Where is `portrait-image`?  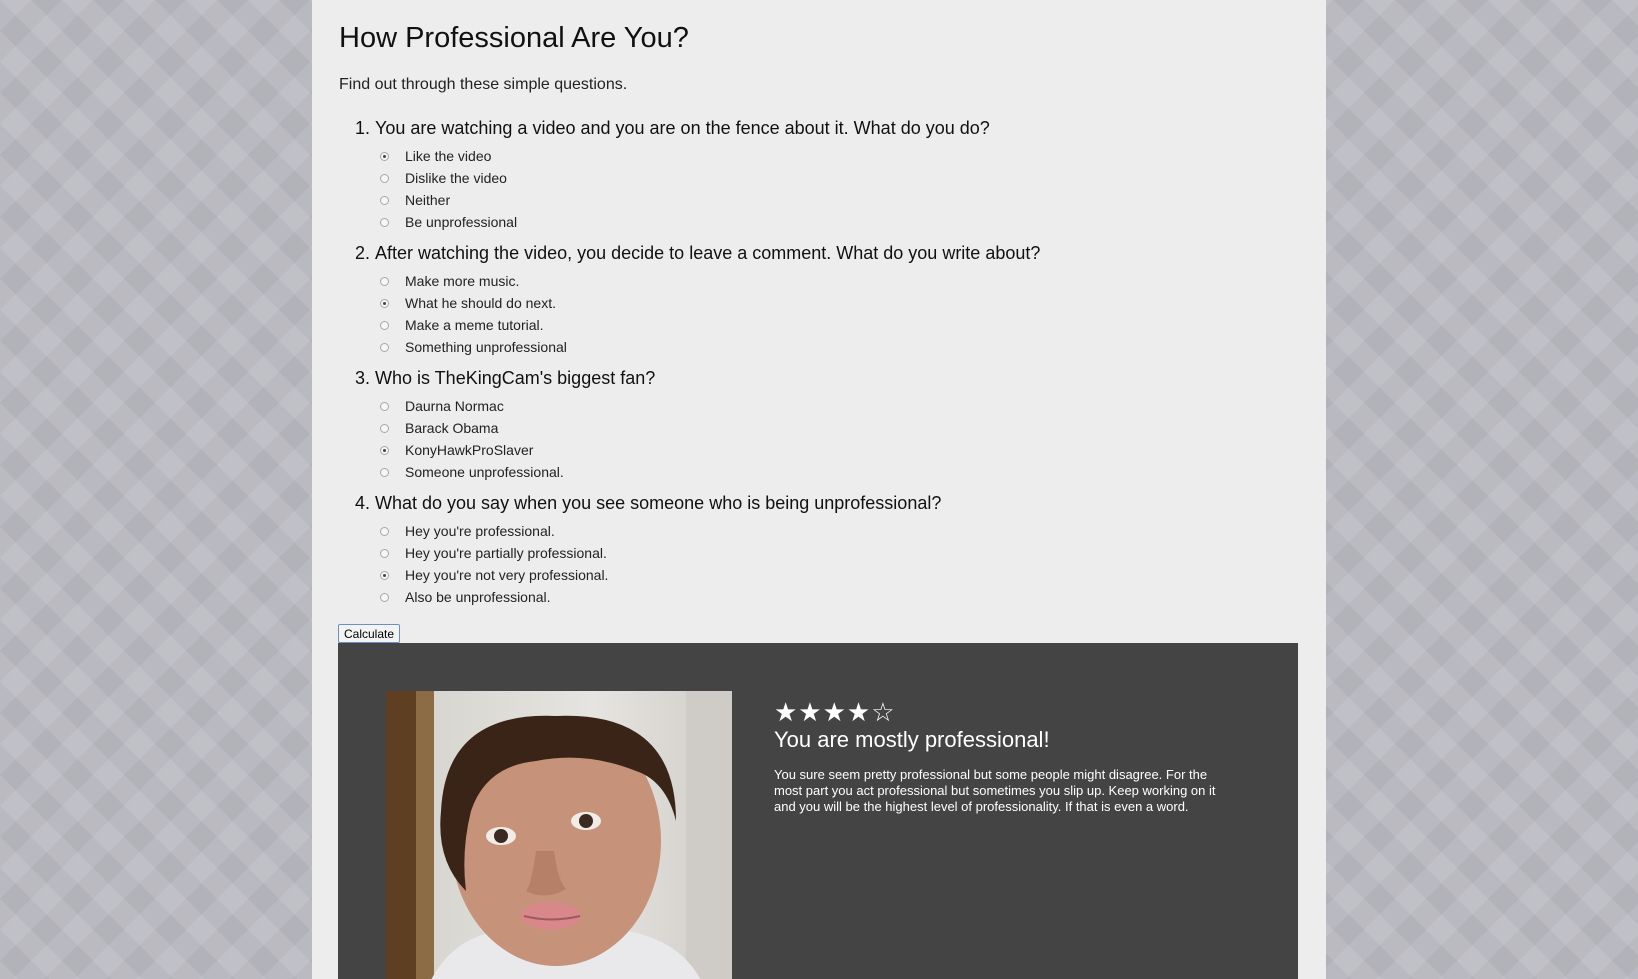
portrait-image is located at coordinates (559, 835).